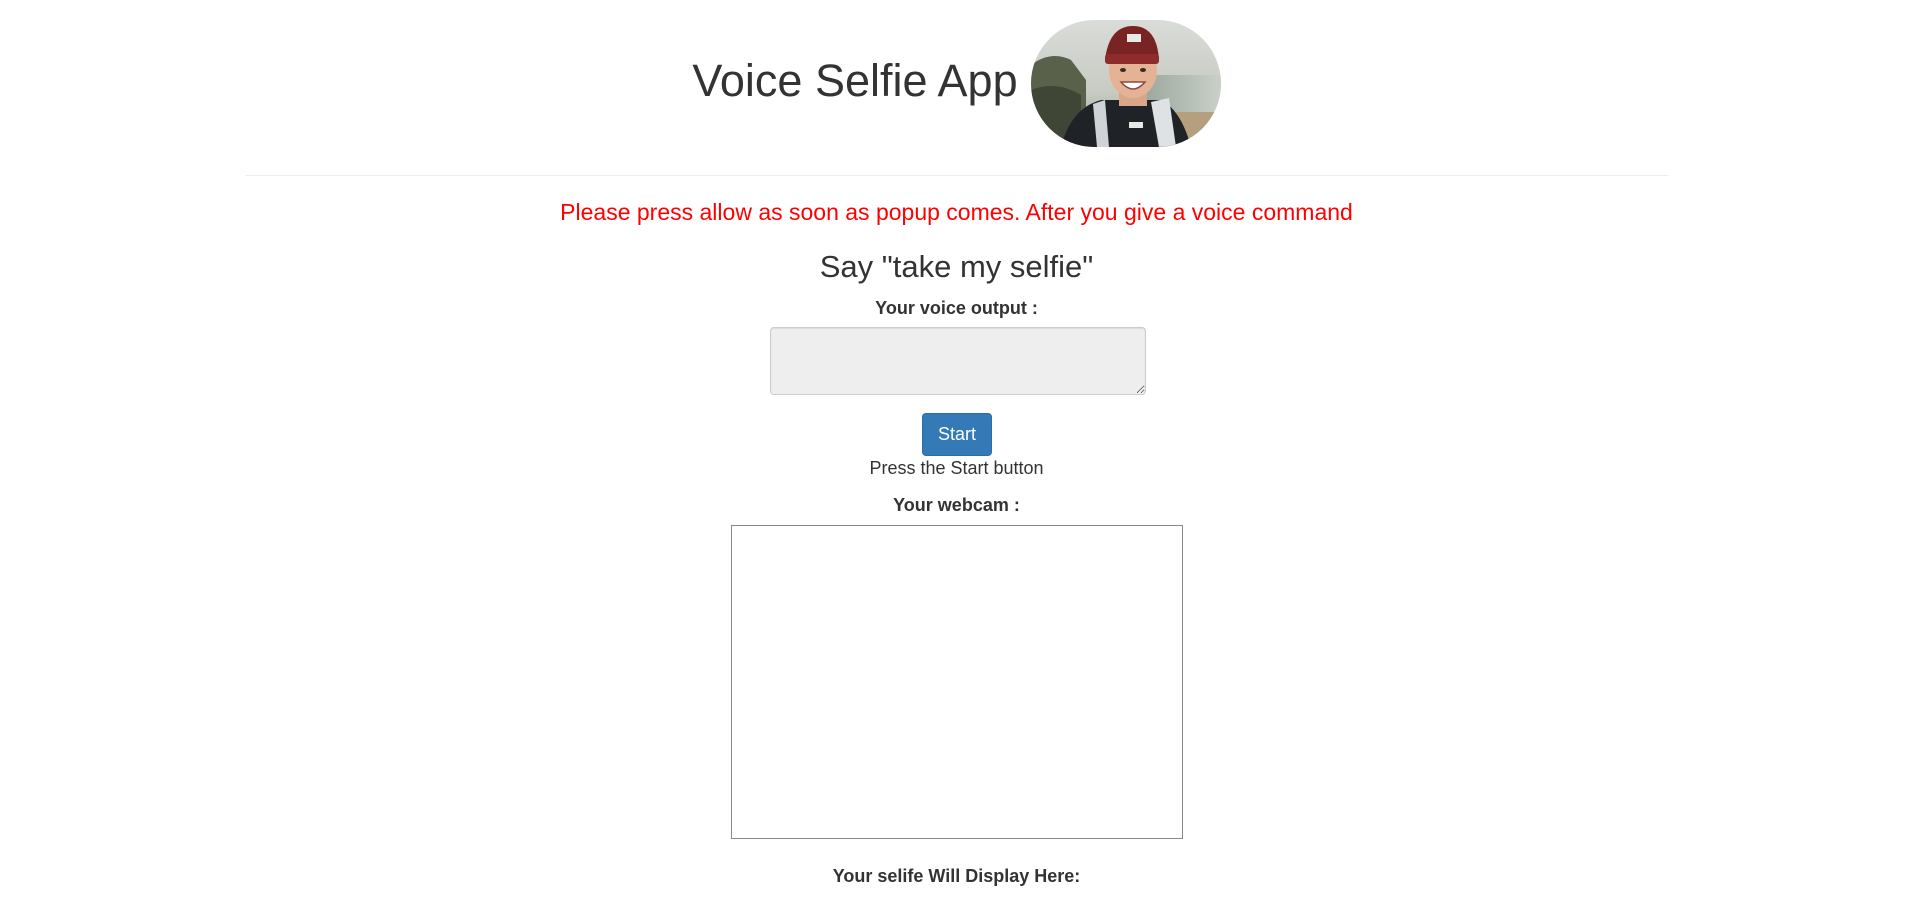  I want to click on header-divider, so click(956, 175).